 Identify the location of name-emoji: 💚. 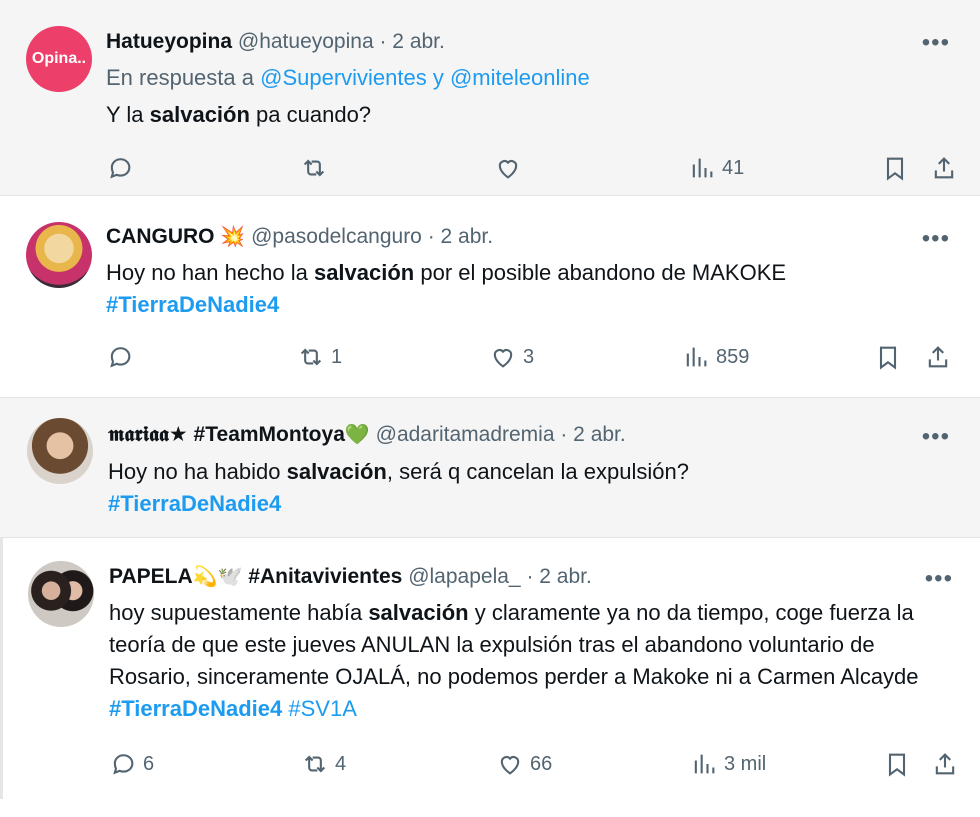
(357, 435).